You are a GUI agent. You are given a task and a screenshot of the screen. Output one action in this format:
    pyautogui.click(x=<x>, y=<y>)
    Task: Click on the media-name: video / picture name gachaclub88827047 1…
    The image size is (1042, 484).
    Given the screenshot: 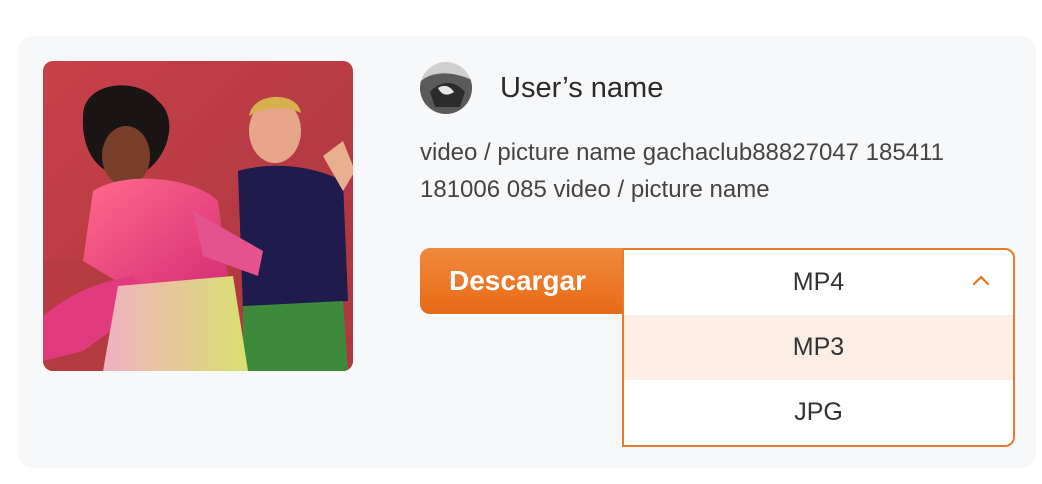 What is the action you would take?
    pyautogui.click(x=682, y=171)
    